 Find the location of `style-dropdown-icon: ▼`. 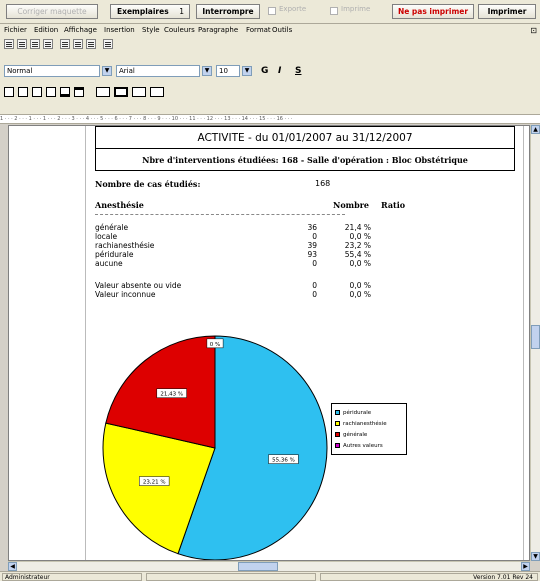

style-dropdown-icon: ▼ is located at coordinates (107, 71).